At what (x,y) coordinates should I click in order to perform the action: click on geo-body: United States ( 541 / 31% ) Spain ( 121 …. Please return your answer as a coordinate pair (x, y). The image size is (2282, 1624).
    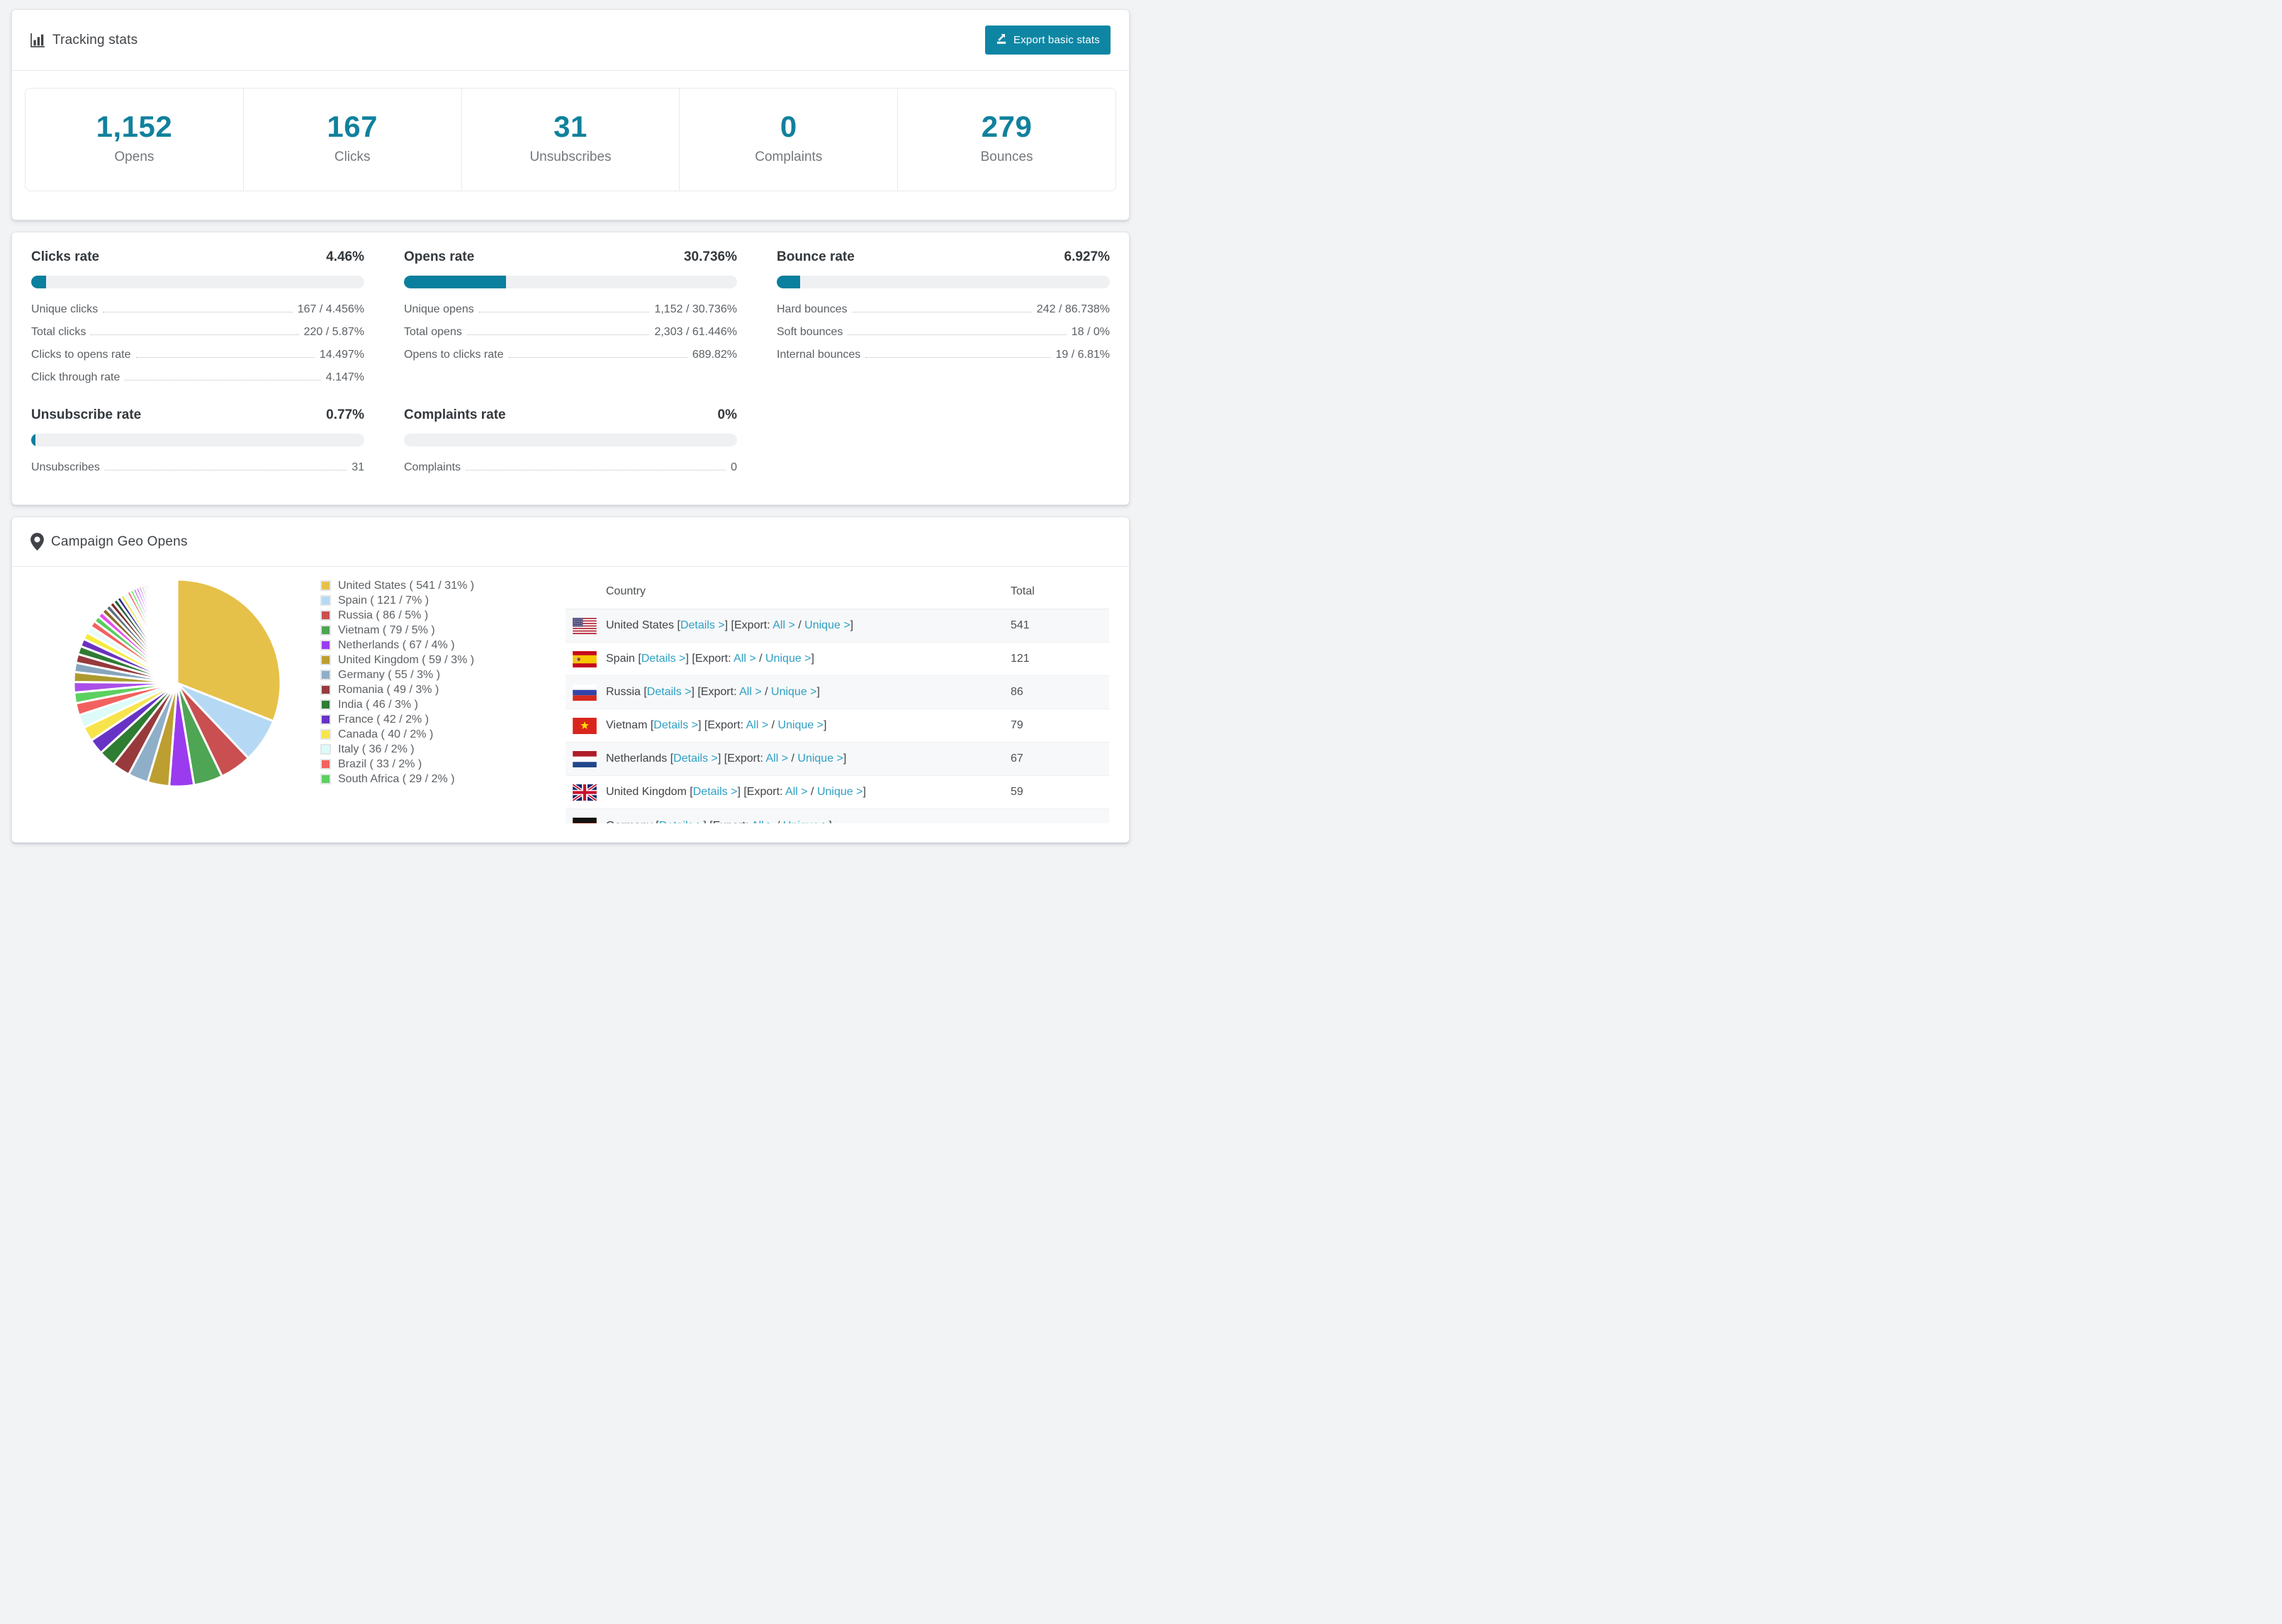
    Looking at the image, I should click on (570, 704).